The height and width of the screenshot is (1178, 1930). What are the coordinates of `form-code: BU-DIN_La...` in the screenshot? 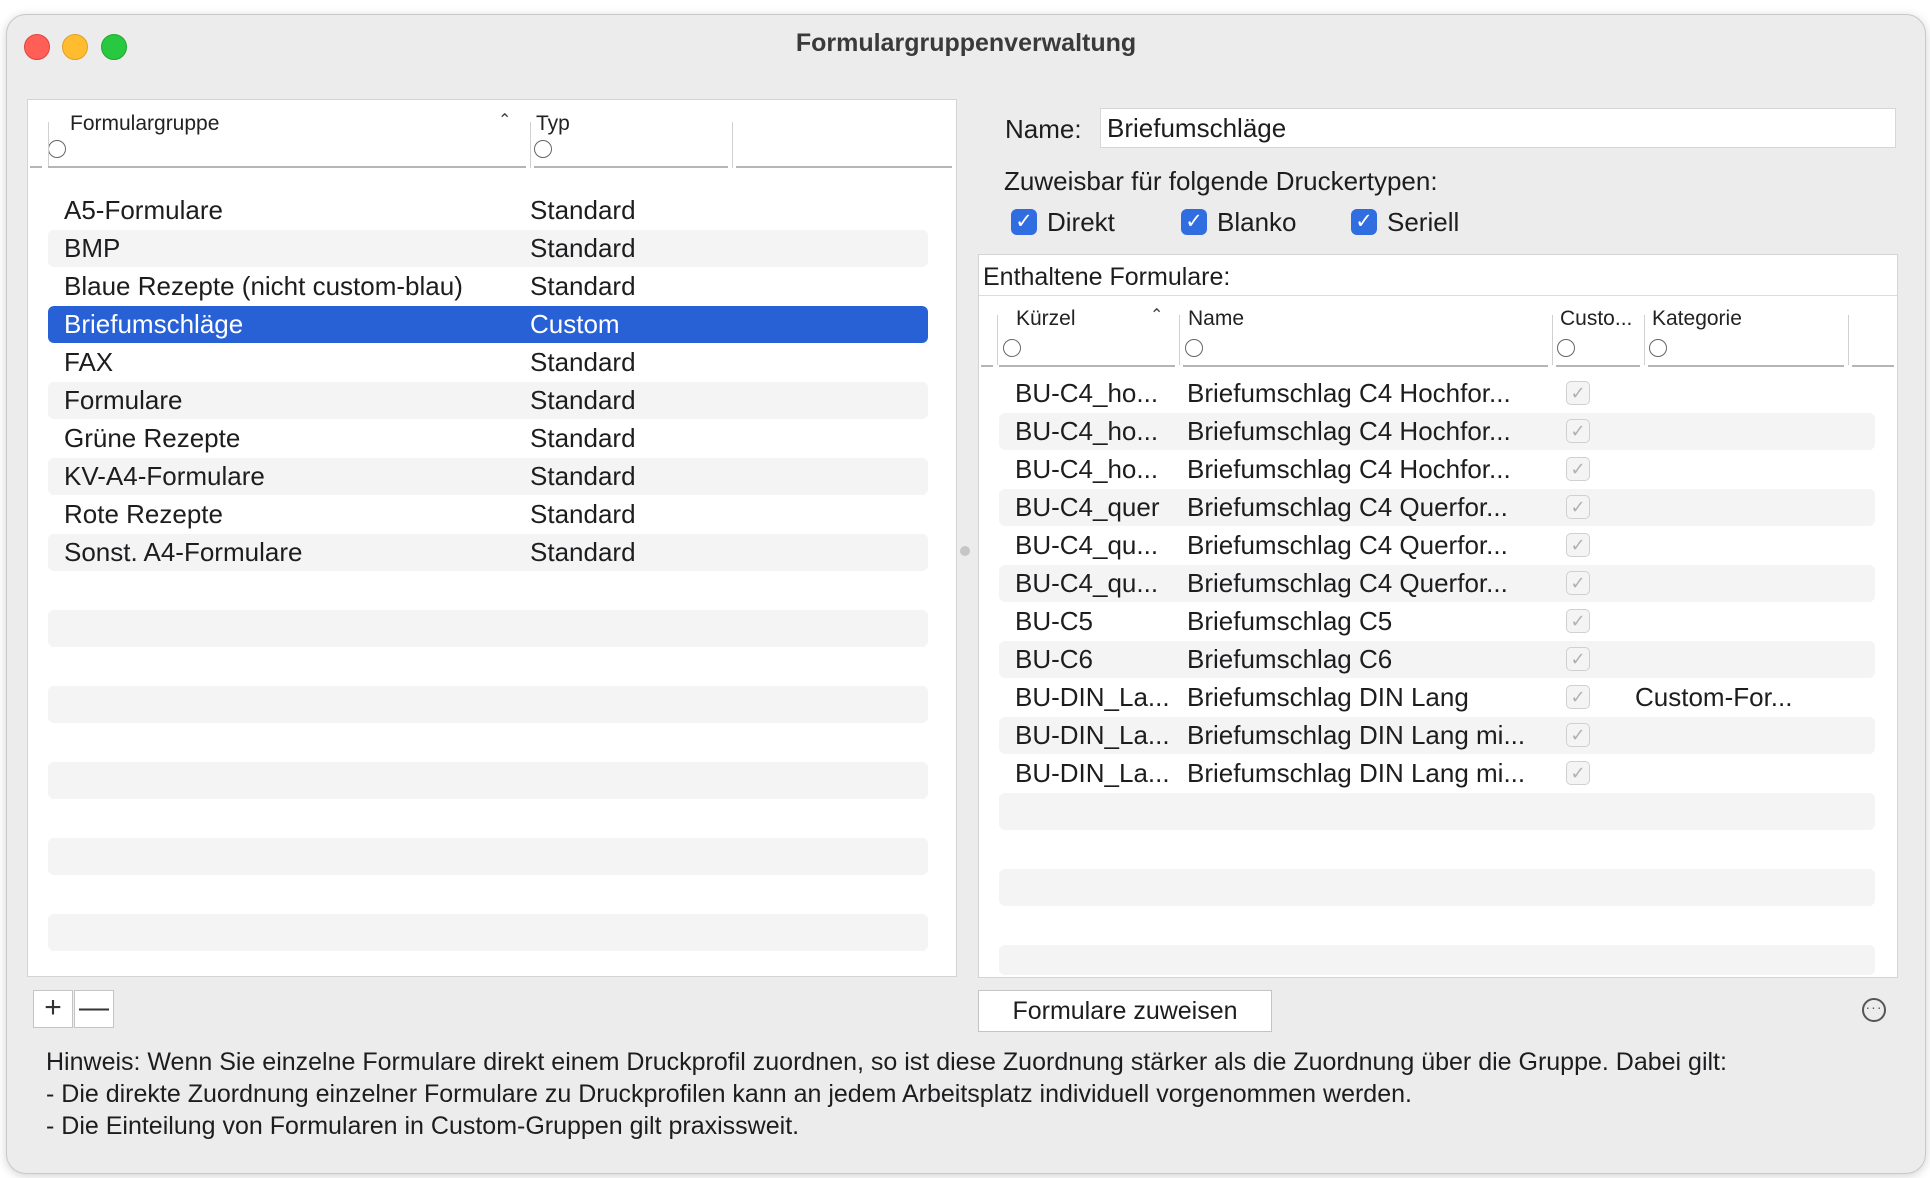 It's located at (1092, 773).